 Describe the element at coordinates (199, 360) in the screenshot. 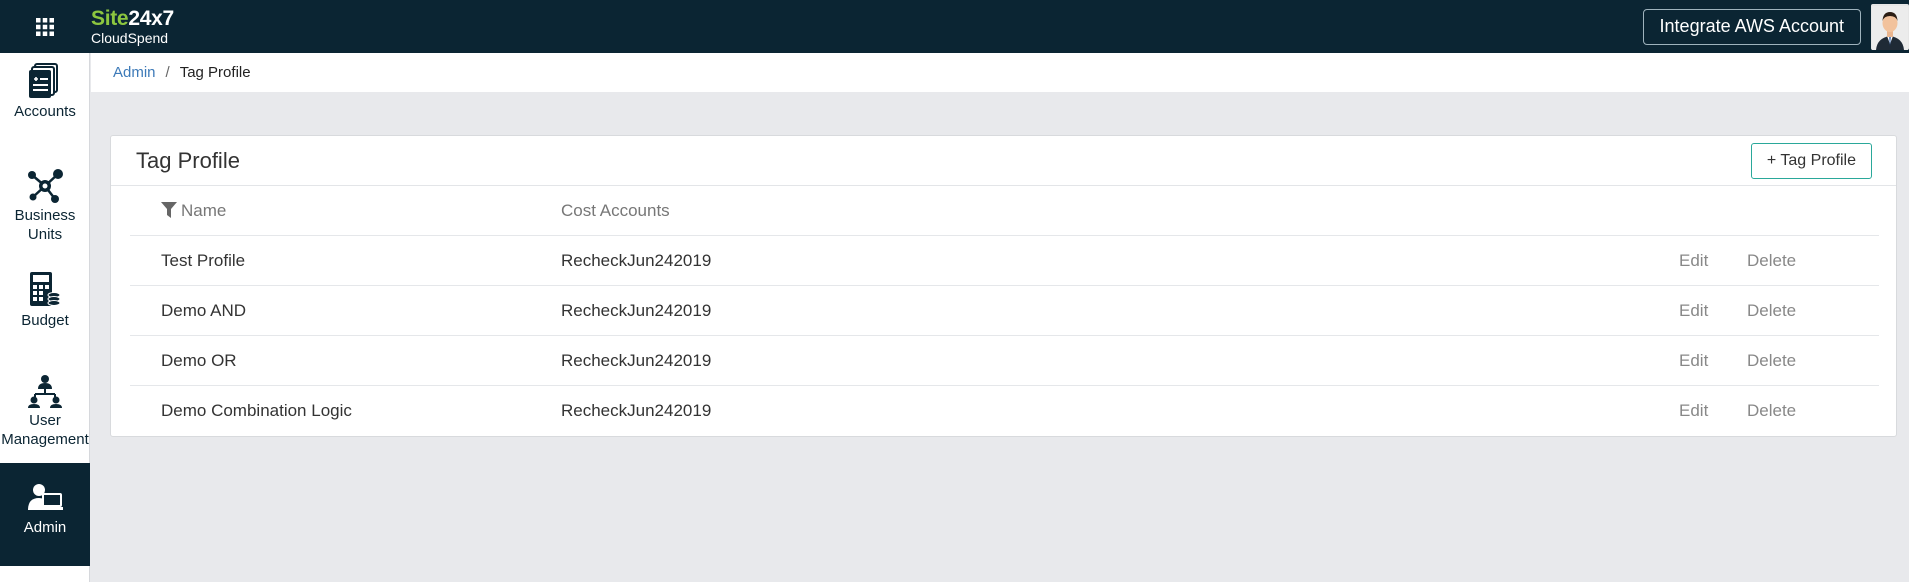

I see `profile-name: Demo OR` at that location.